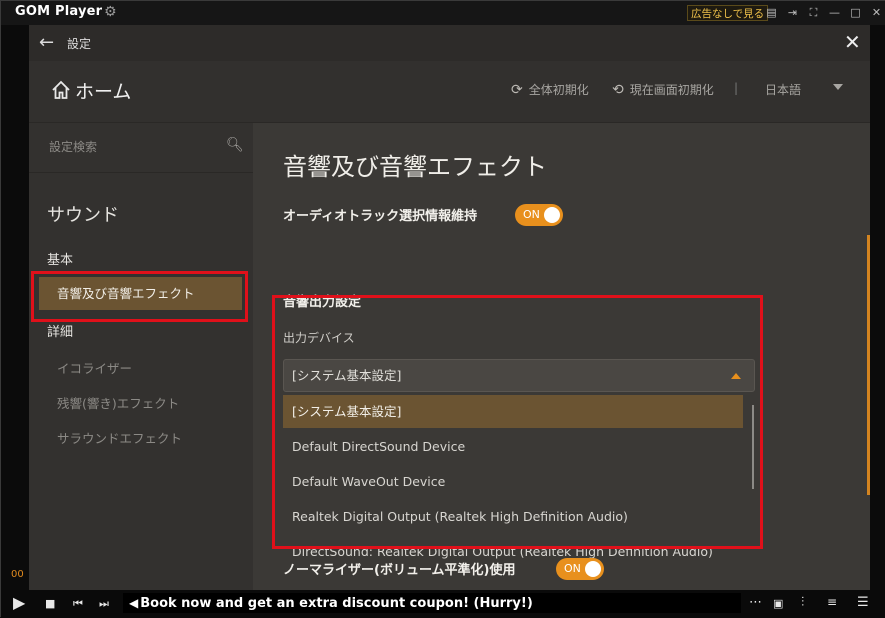 The width and height of the screenshot is (885, 618). What do you see at coordinates (868, 365) in the screenshot?
I see `content-scrollbar` at bounding box center [868, 365].